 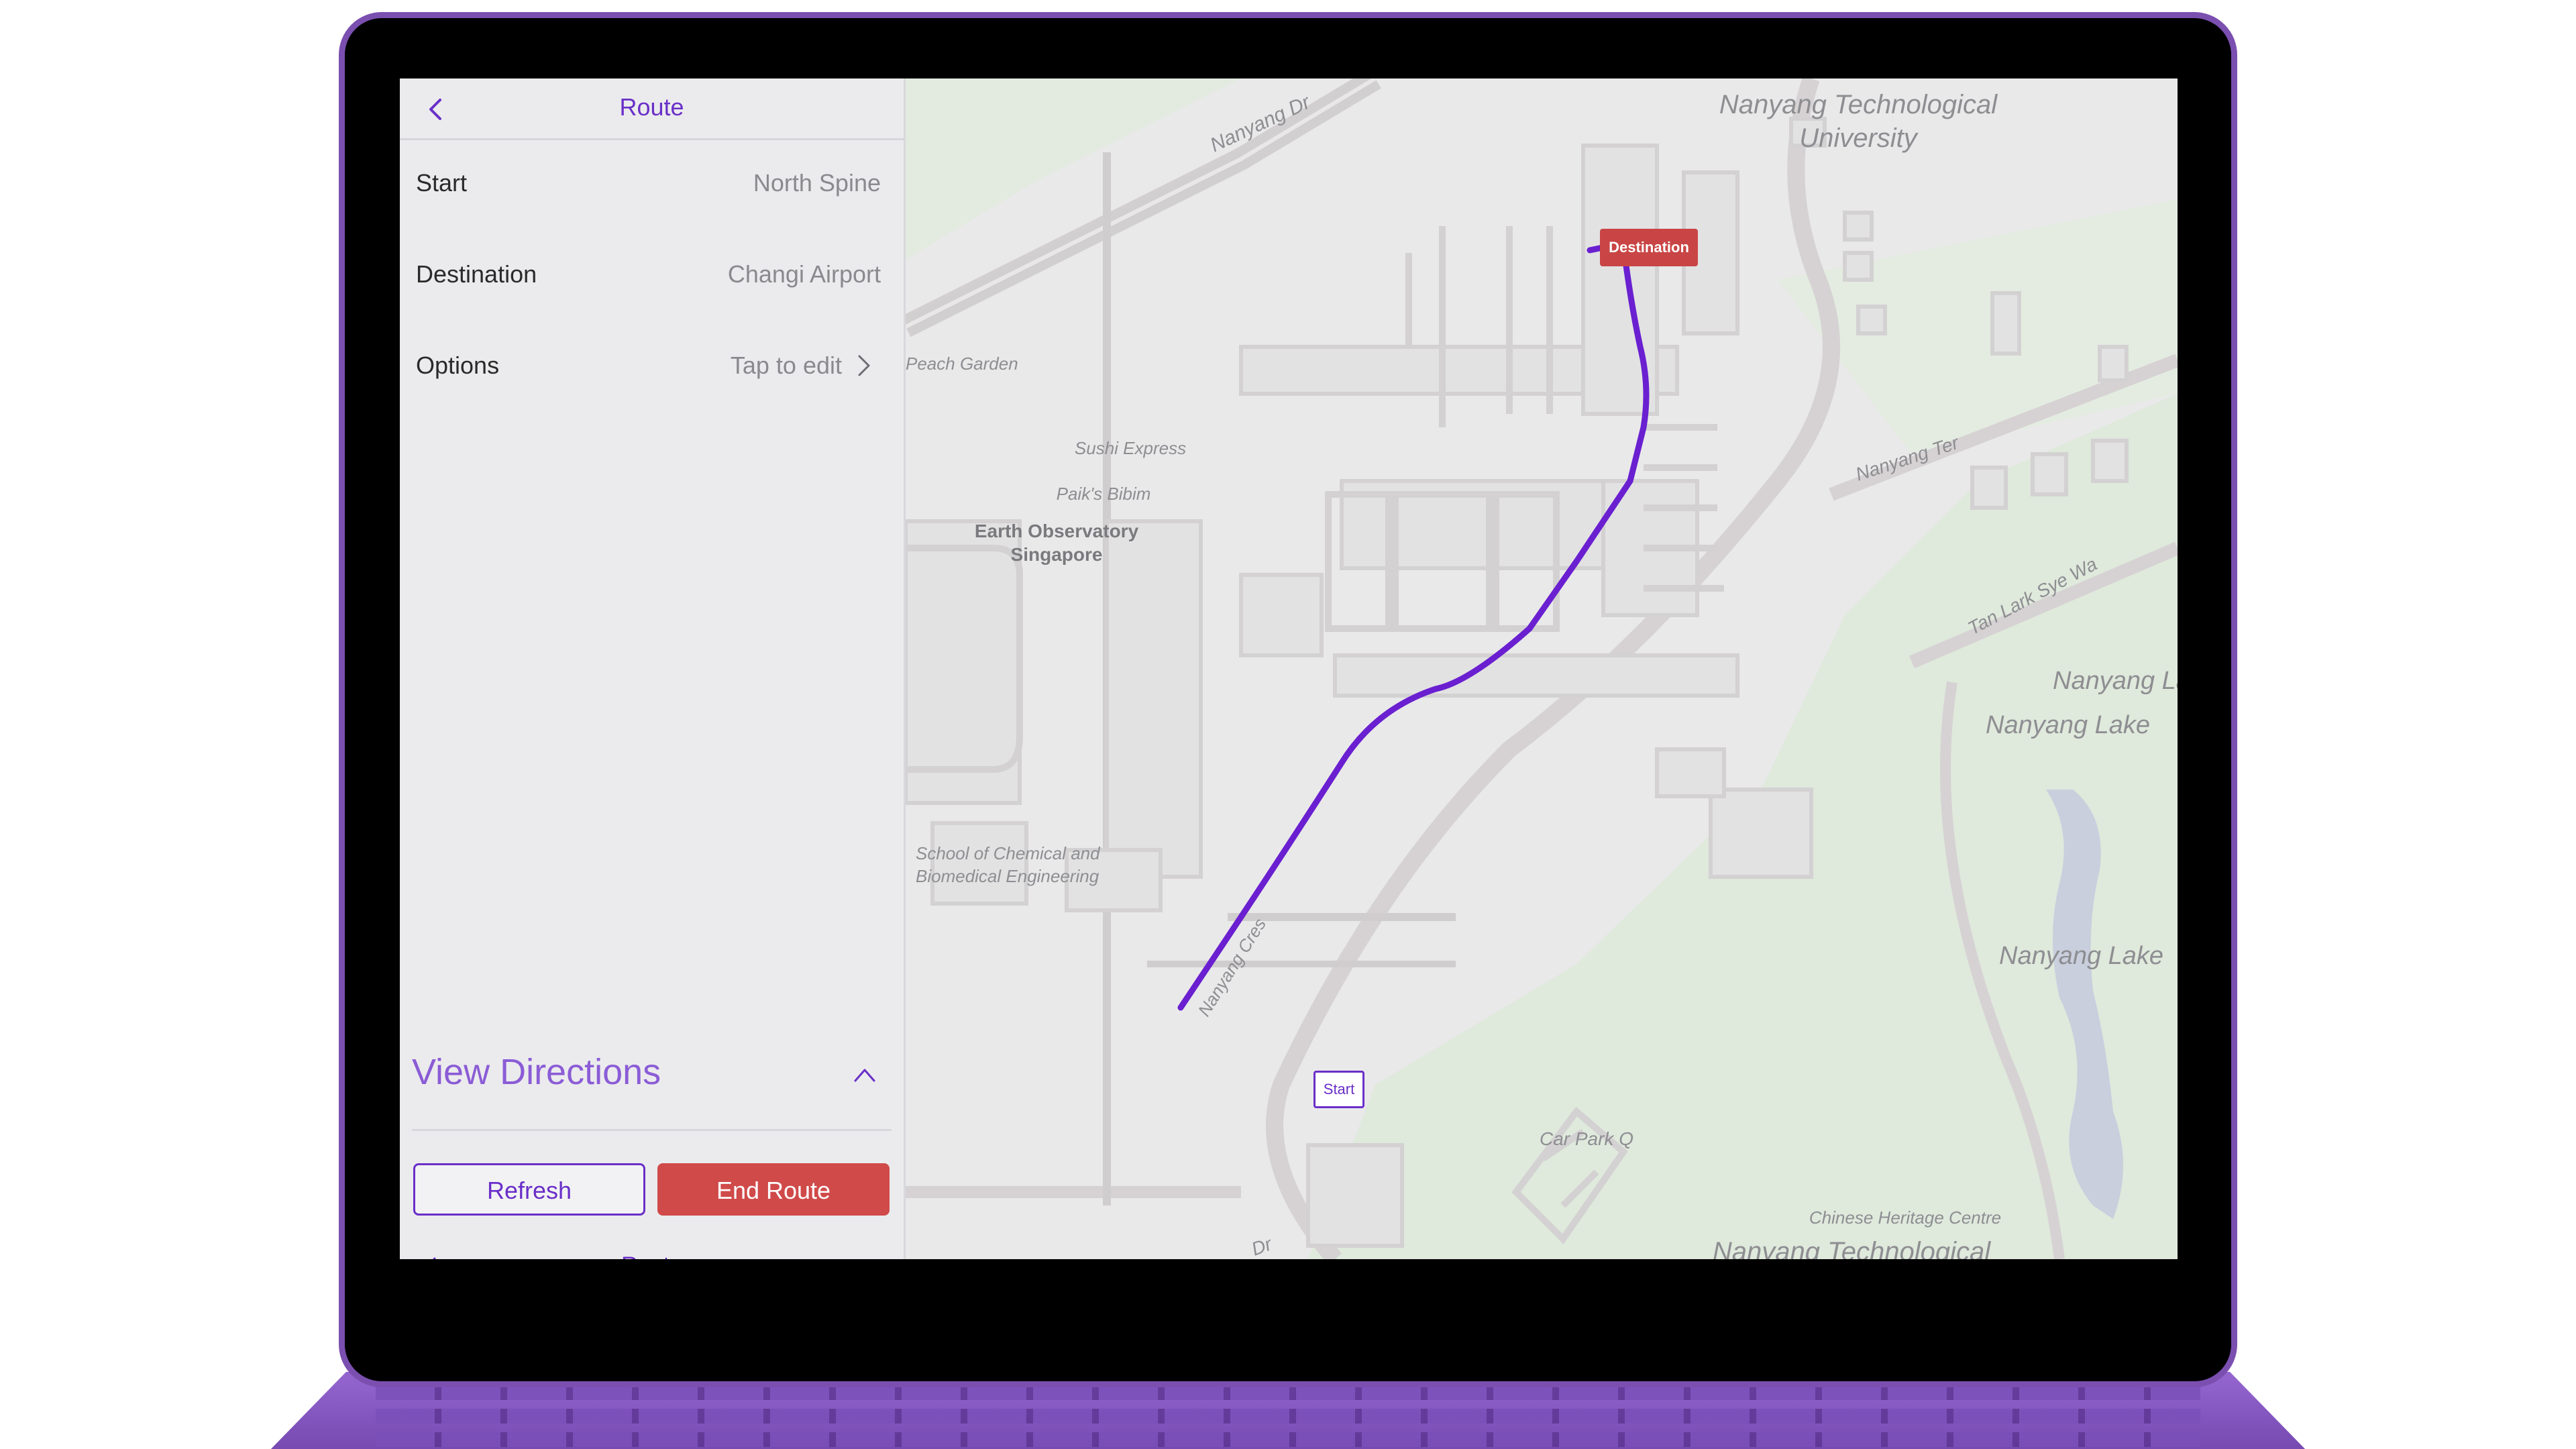 I want to click on options-label: Options, so click(x=458, y=365).